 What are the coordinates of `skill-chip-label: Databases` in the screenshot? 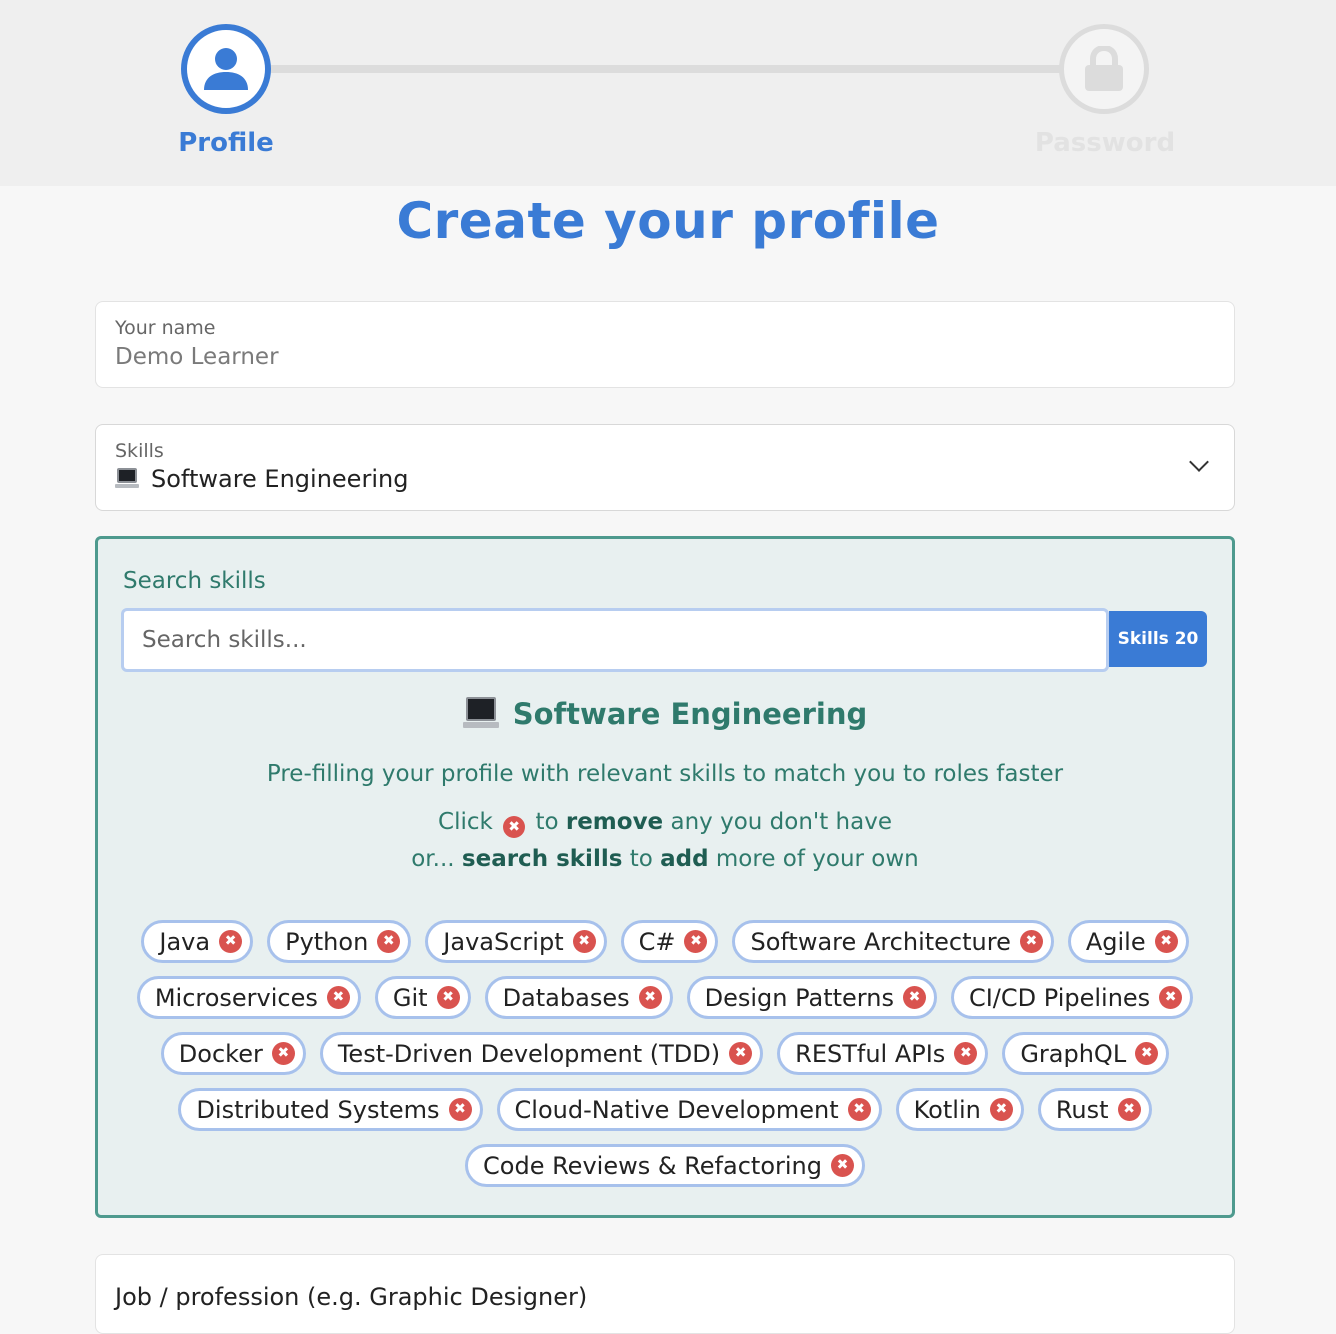 It's located at (566, 997).